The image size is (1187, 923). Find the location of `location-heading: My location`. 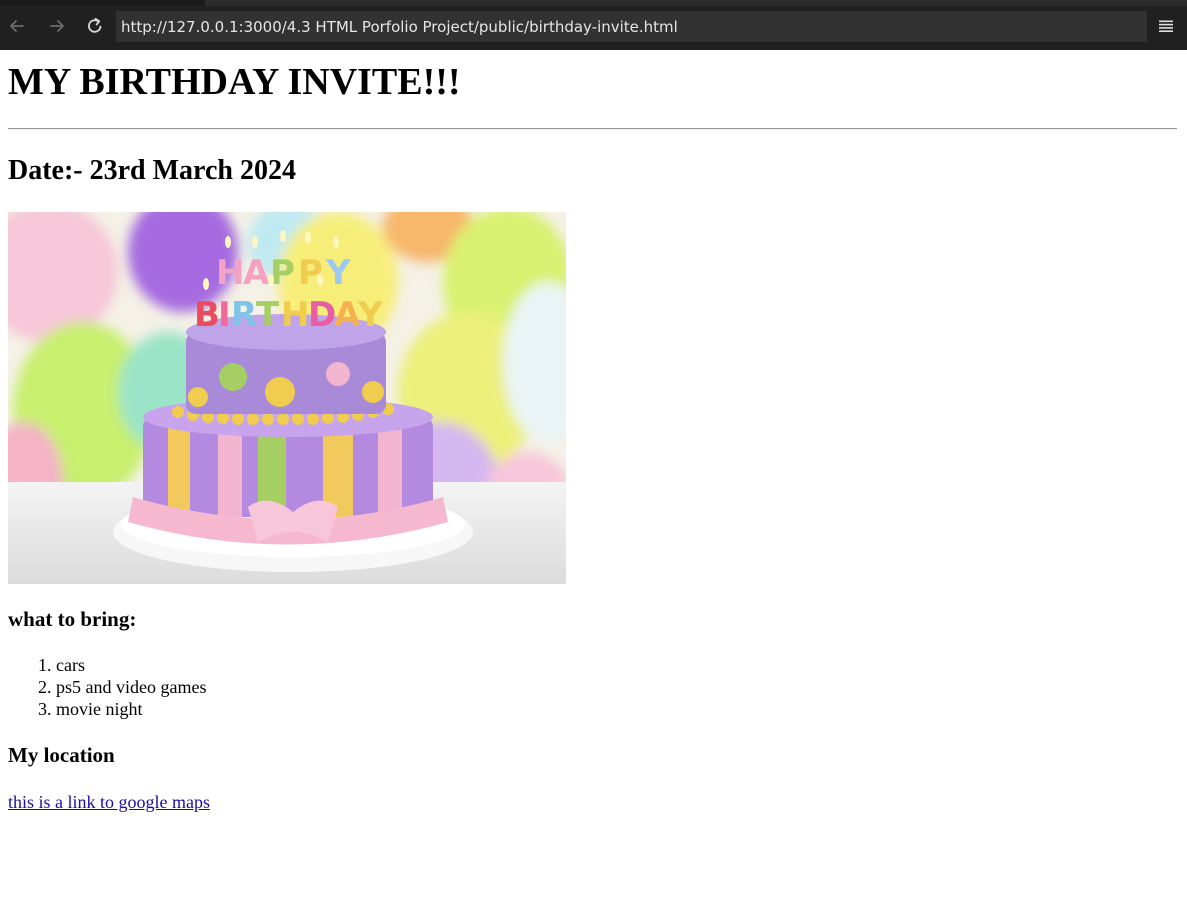

location-heading: My location is located at coordinates (61, 755).